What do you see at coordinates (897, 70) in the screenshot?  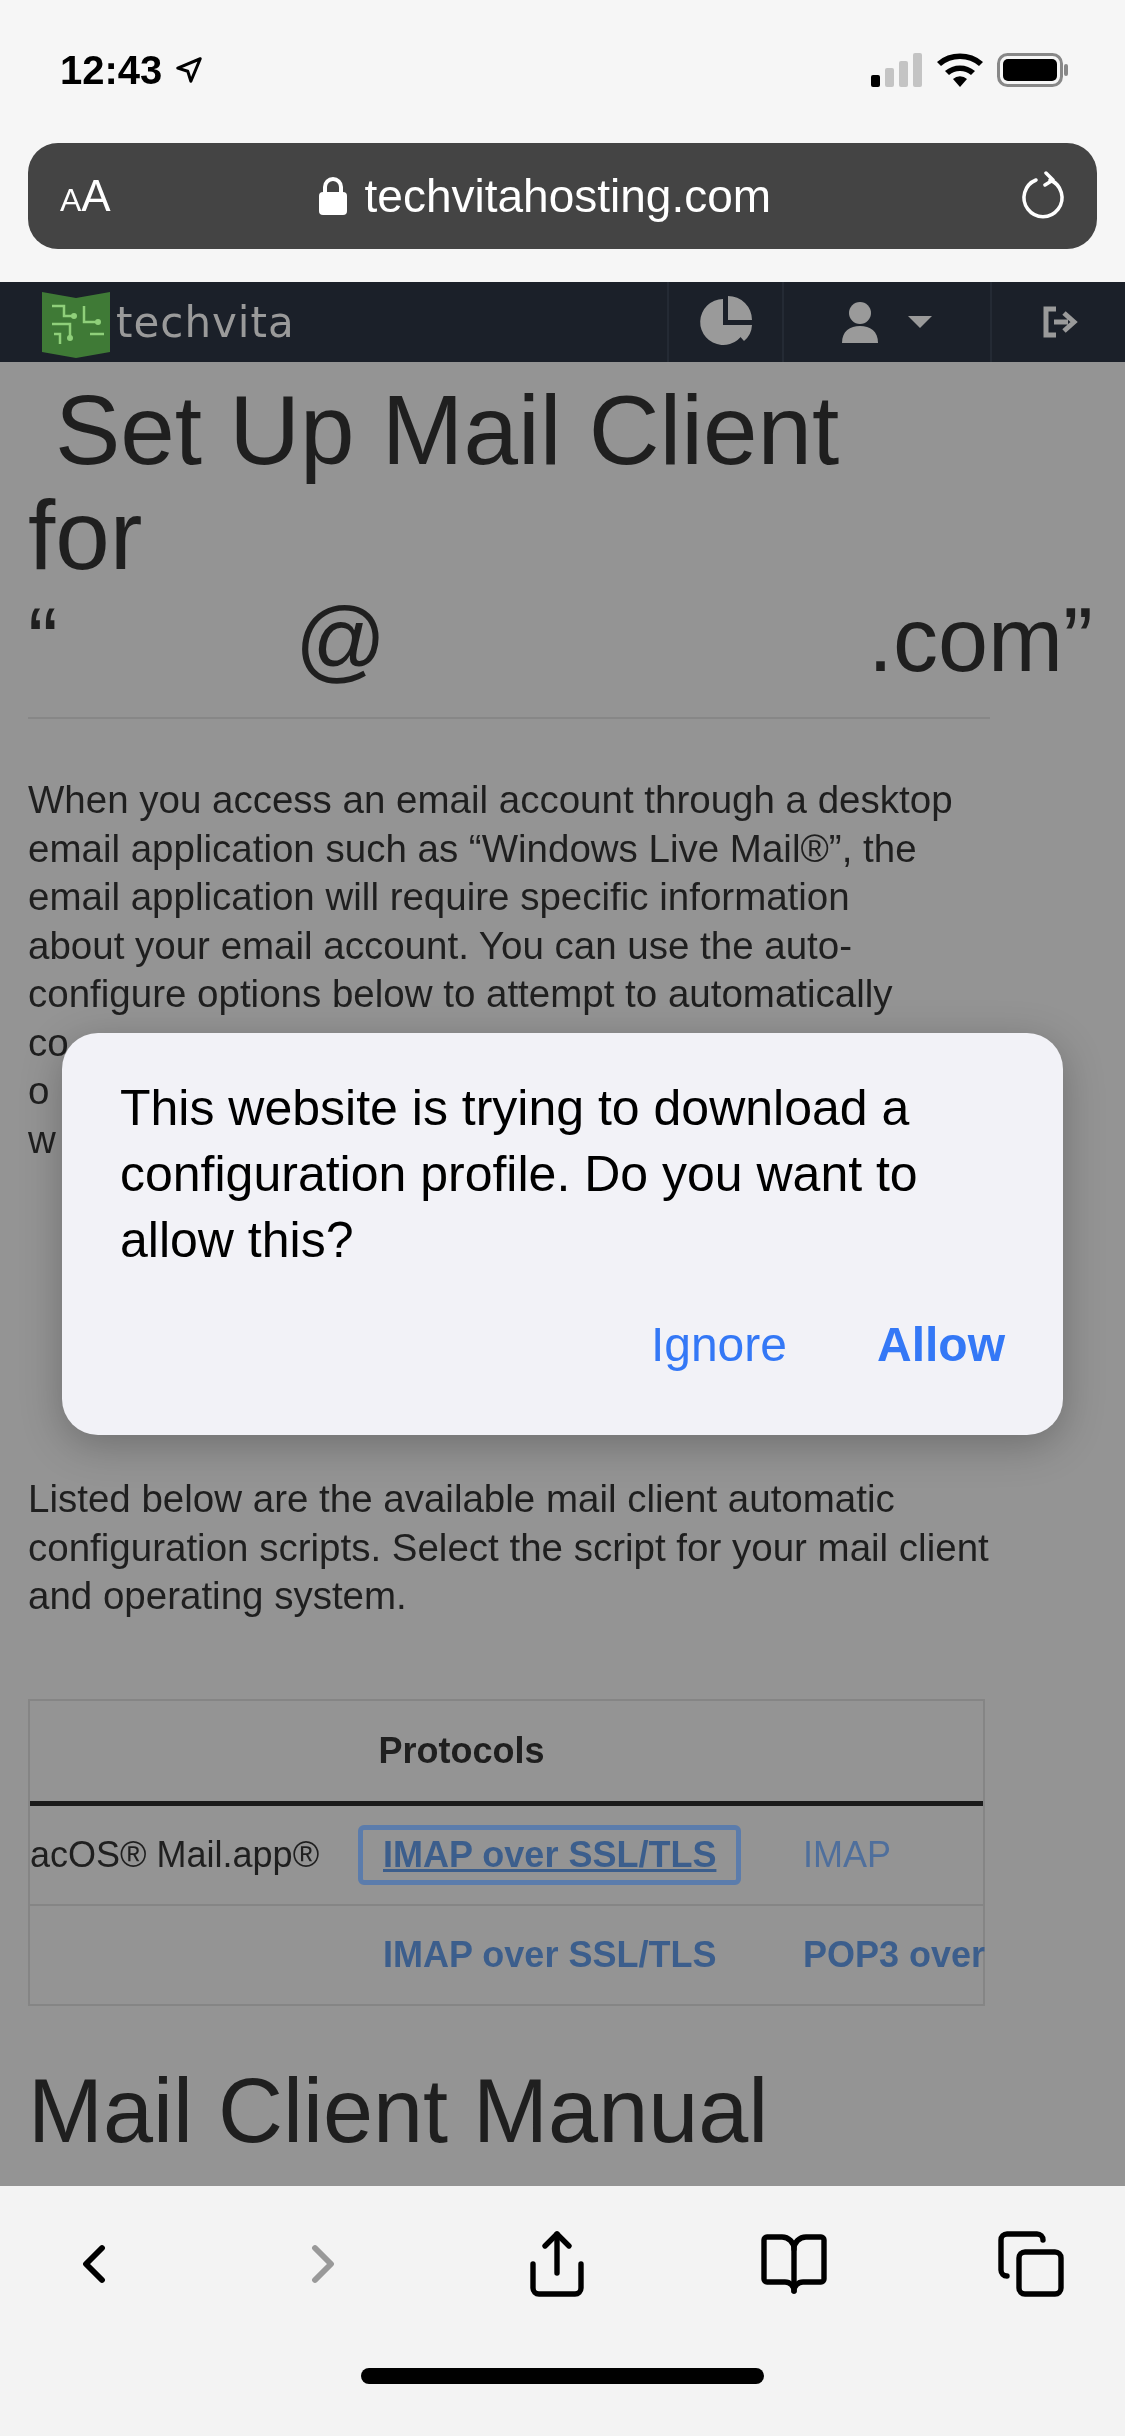 I see `signal-icon` at bounding box center [897, 70].